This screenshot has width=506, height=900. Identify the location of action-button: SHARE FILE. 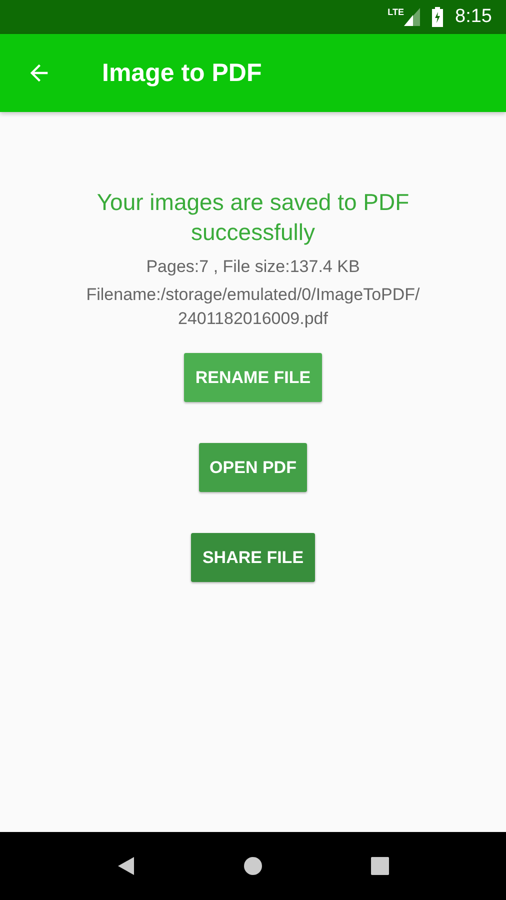
(253, 557).